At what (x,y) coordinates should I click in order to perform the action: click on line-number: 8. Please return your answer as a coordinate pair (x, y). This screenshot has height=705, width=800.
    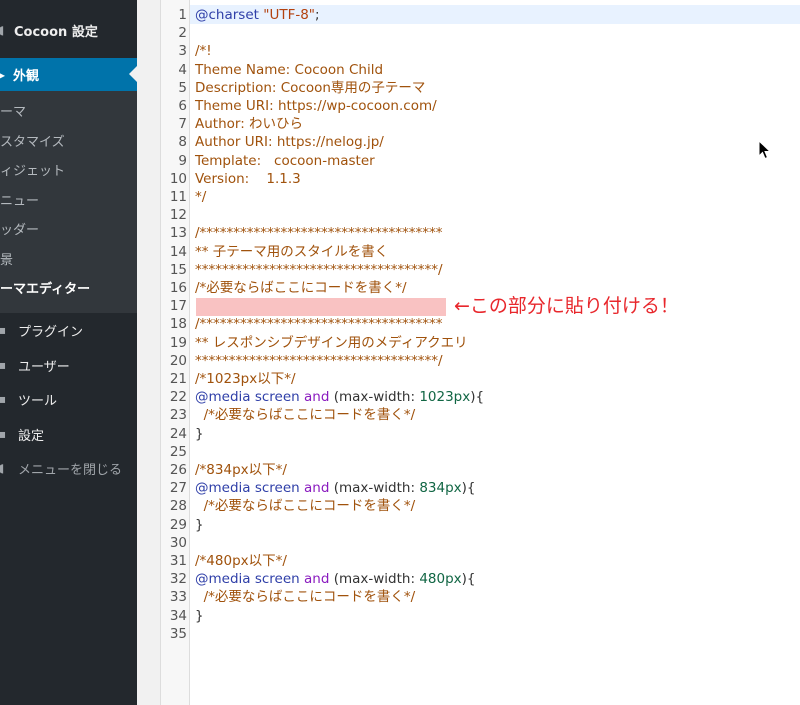
    Looking at the image, I should click on (182, 142).